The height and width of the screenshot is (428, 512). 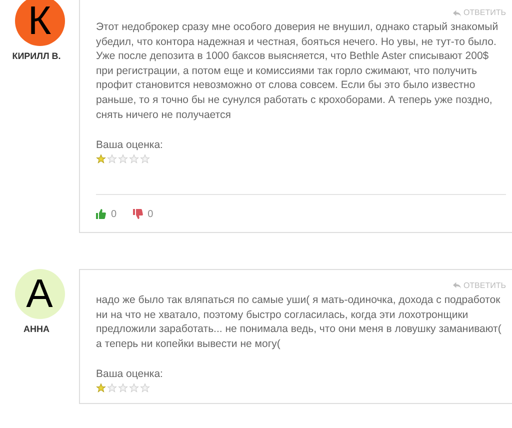 What do you see at coordinates (137, 214) in the screenshot?
I see `thumbs-down-icon` at bounding box center [137, 214].